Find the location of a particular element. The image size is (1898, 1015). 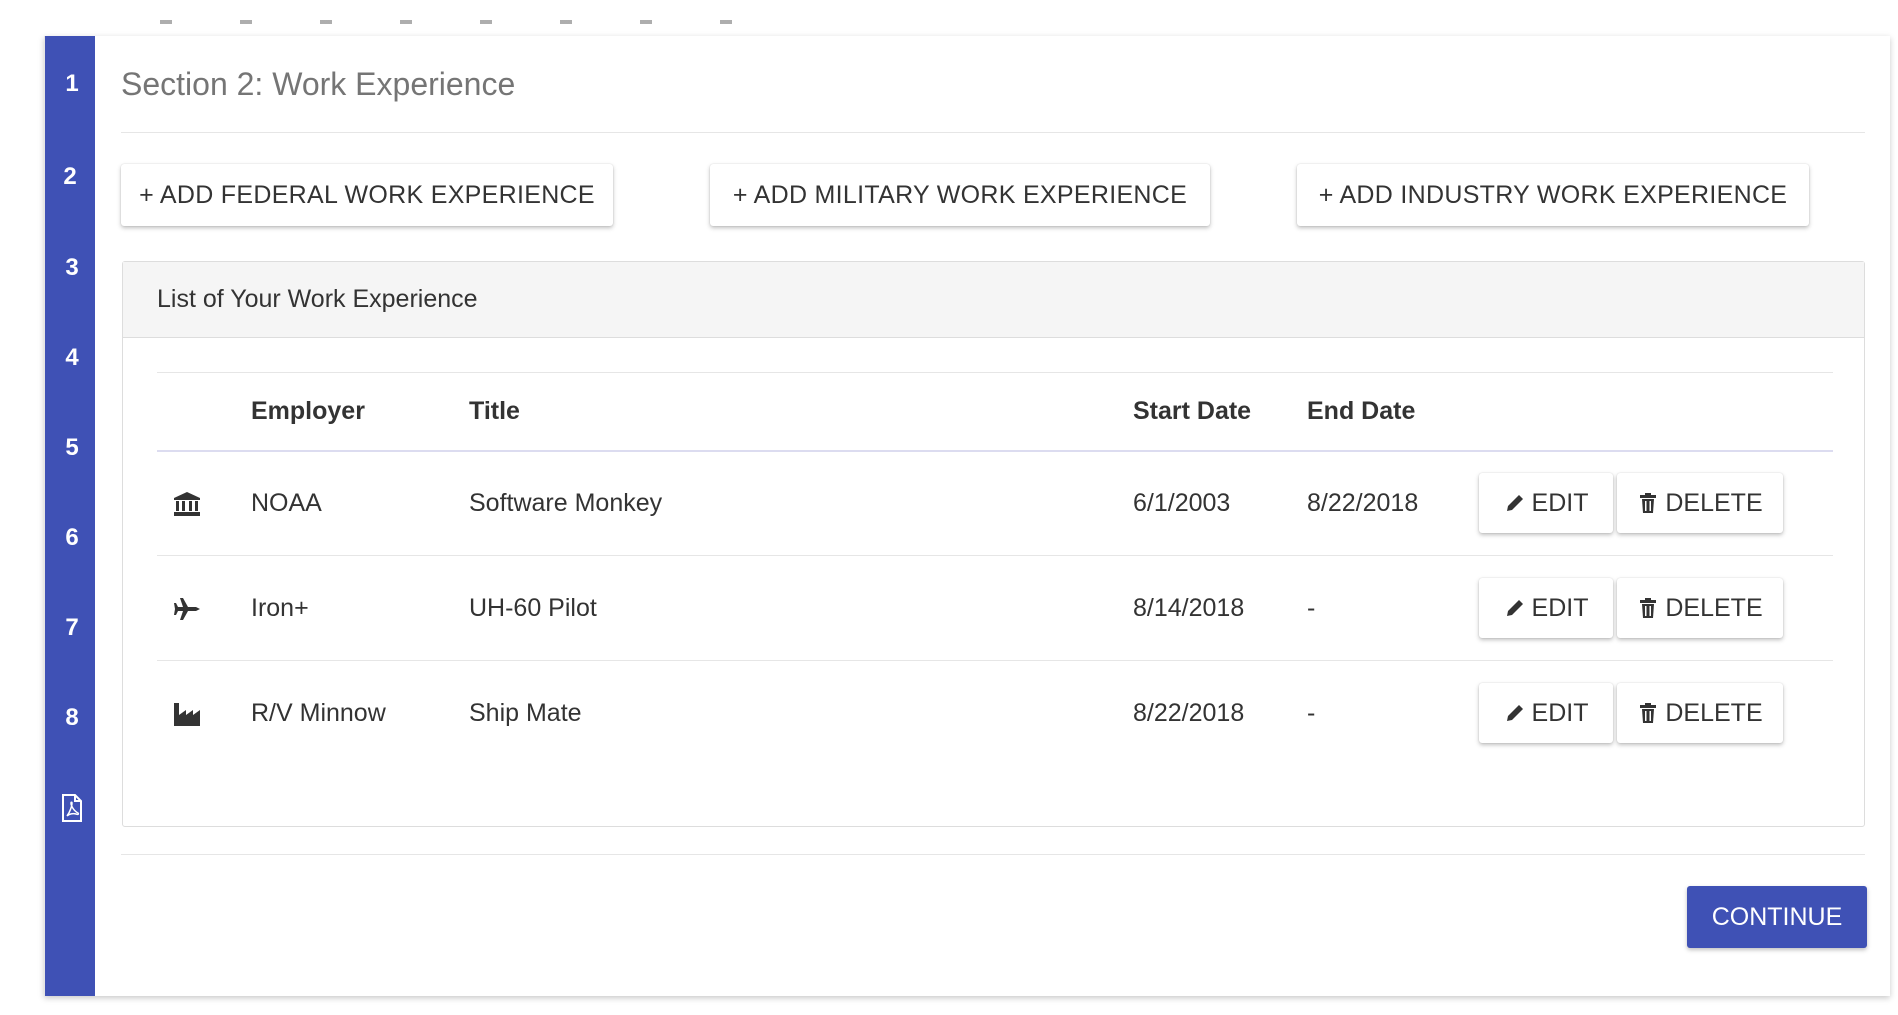

title-divider is located at coordinates (993, 132).